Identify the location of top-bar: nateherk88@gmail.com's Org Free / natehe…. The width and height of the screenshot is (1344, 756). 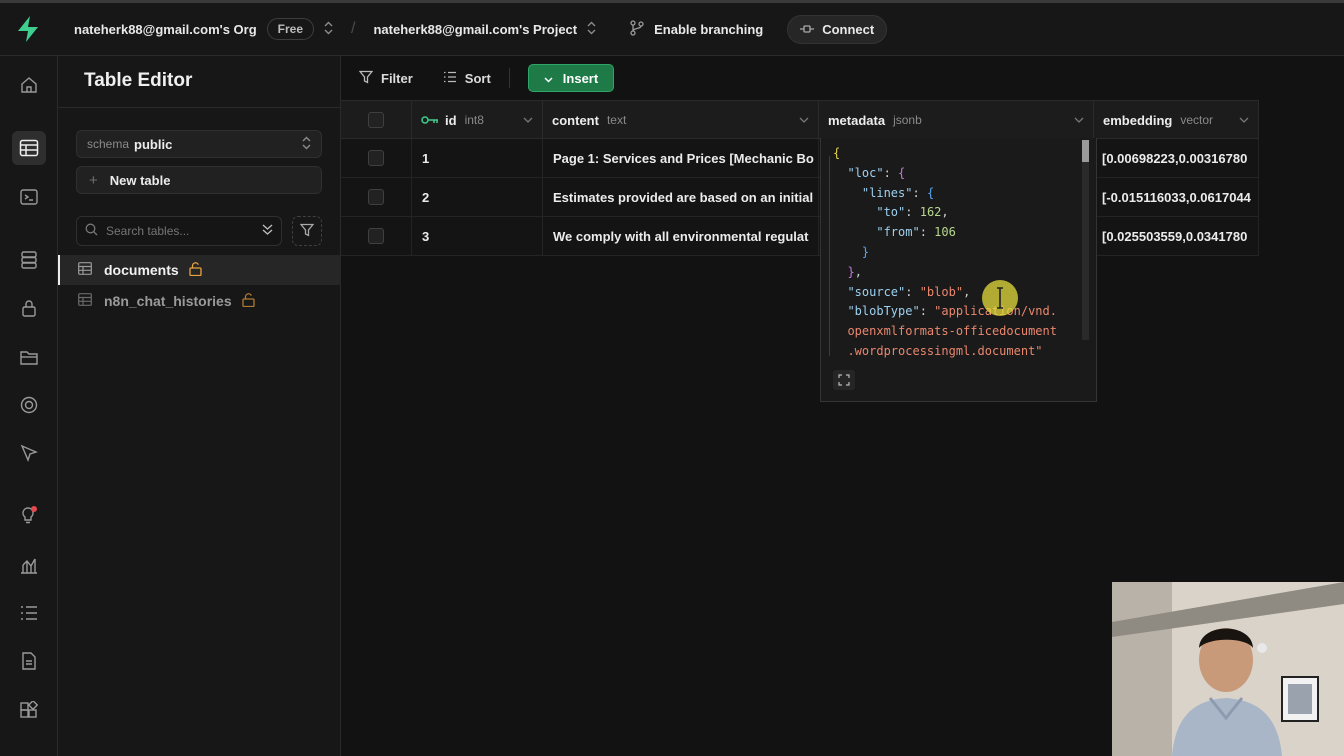
(672, 28).